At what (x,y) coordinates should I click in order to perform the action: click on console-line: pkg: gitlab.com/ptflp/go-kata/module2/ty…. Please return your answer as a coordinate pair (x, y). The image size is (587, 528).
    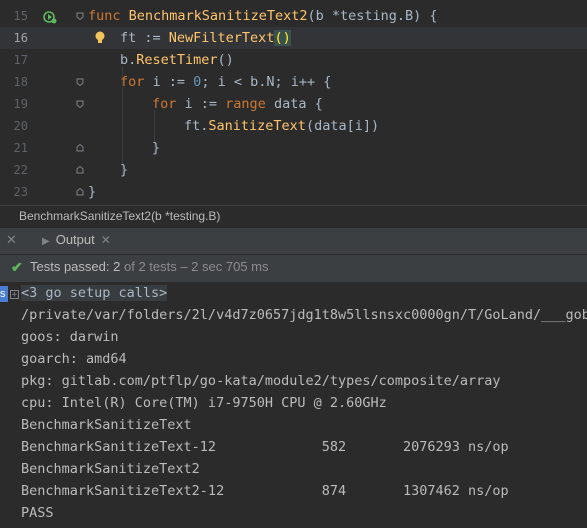
    Looking at the image, I should click on (261, 381).